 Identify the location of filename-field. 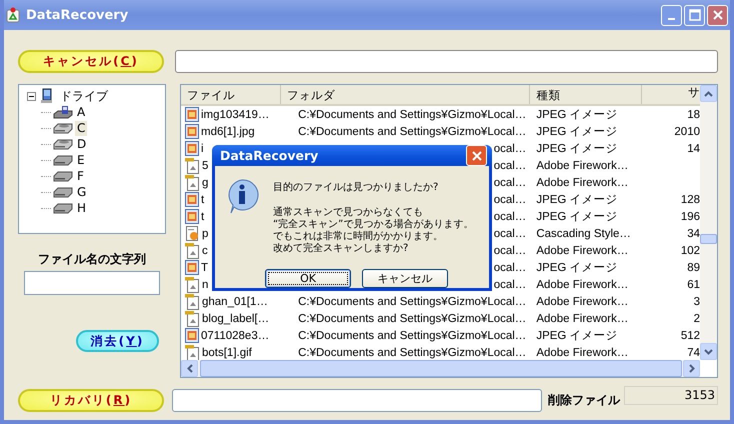
(92, 283).